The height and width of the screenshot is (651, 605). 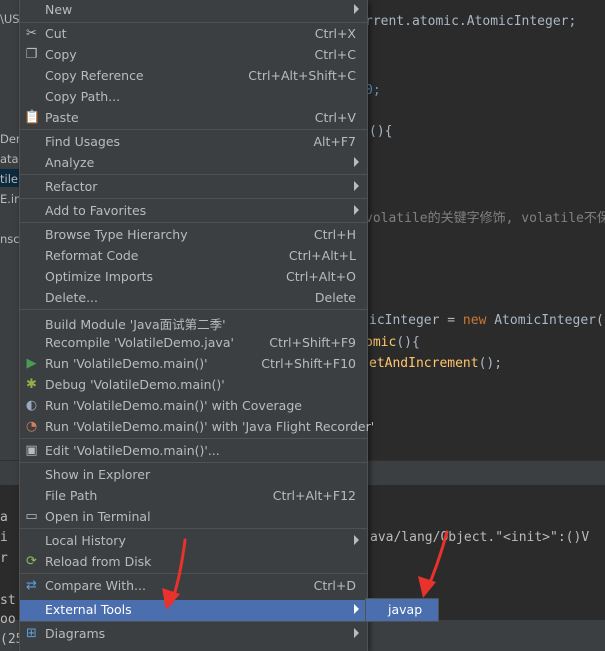 I want to click on menu-item-local-history: Local History, so click(x=193, y=541).